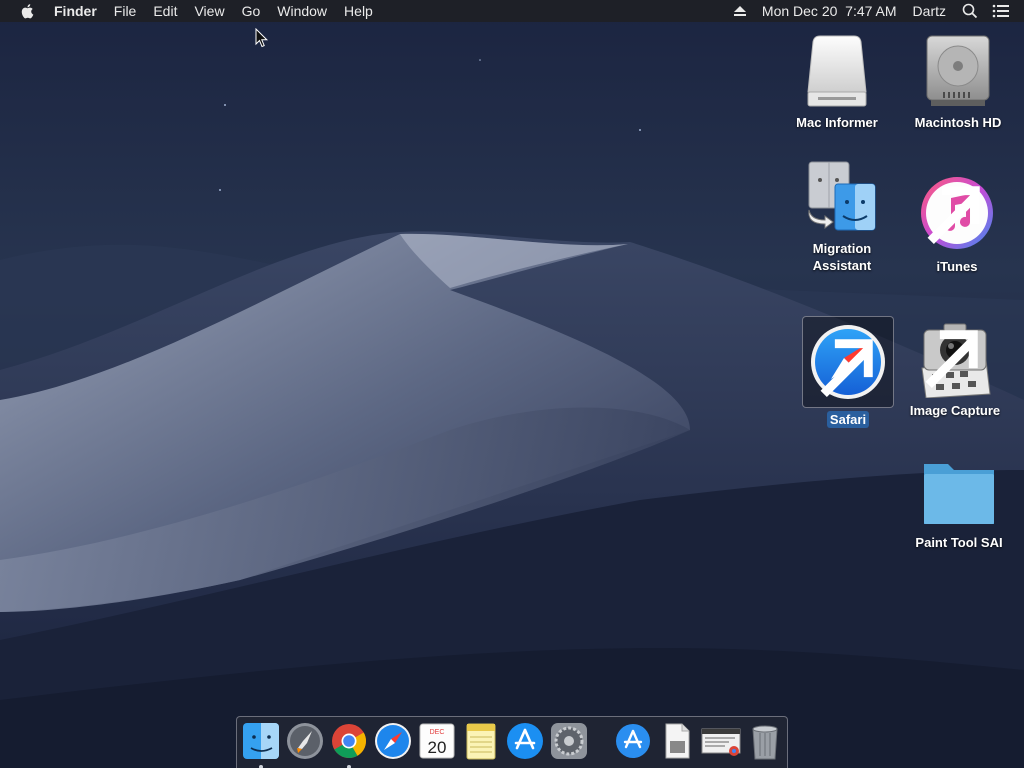 The width and height of the screenshot is (1024, 768). I want to click on desktop-icon-image-capture: Image Capture, so click(955, 369).